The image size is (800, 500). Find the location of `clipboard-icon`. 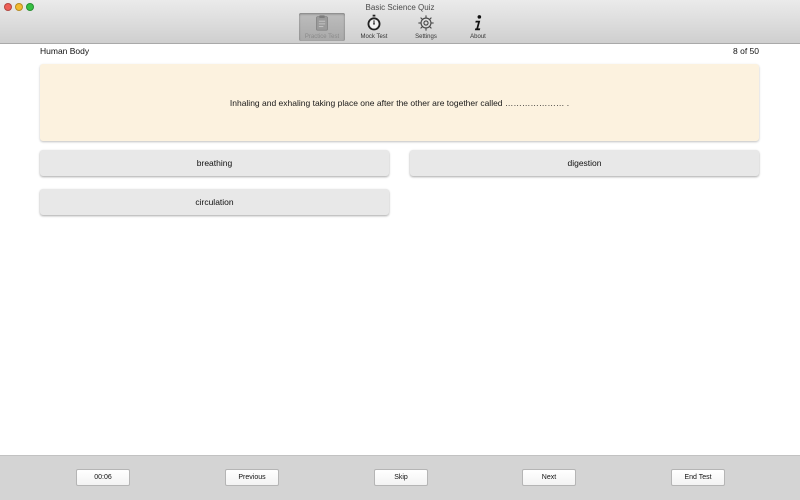

clipboard-icon is located at coordinates (322, 23).